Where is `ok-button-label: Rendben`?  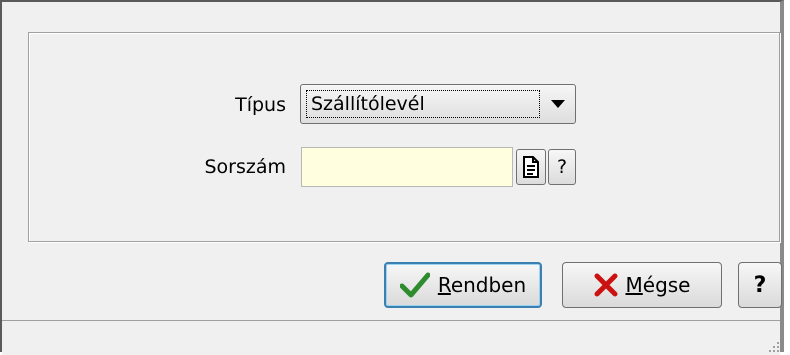
ok-button-label: Rendben is located at coordinates (482, 285).